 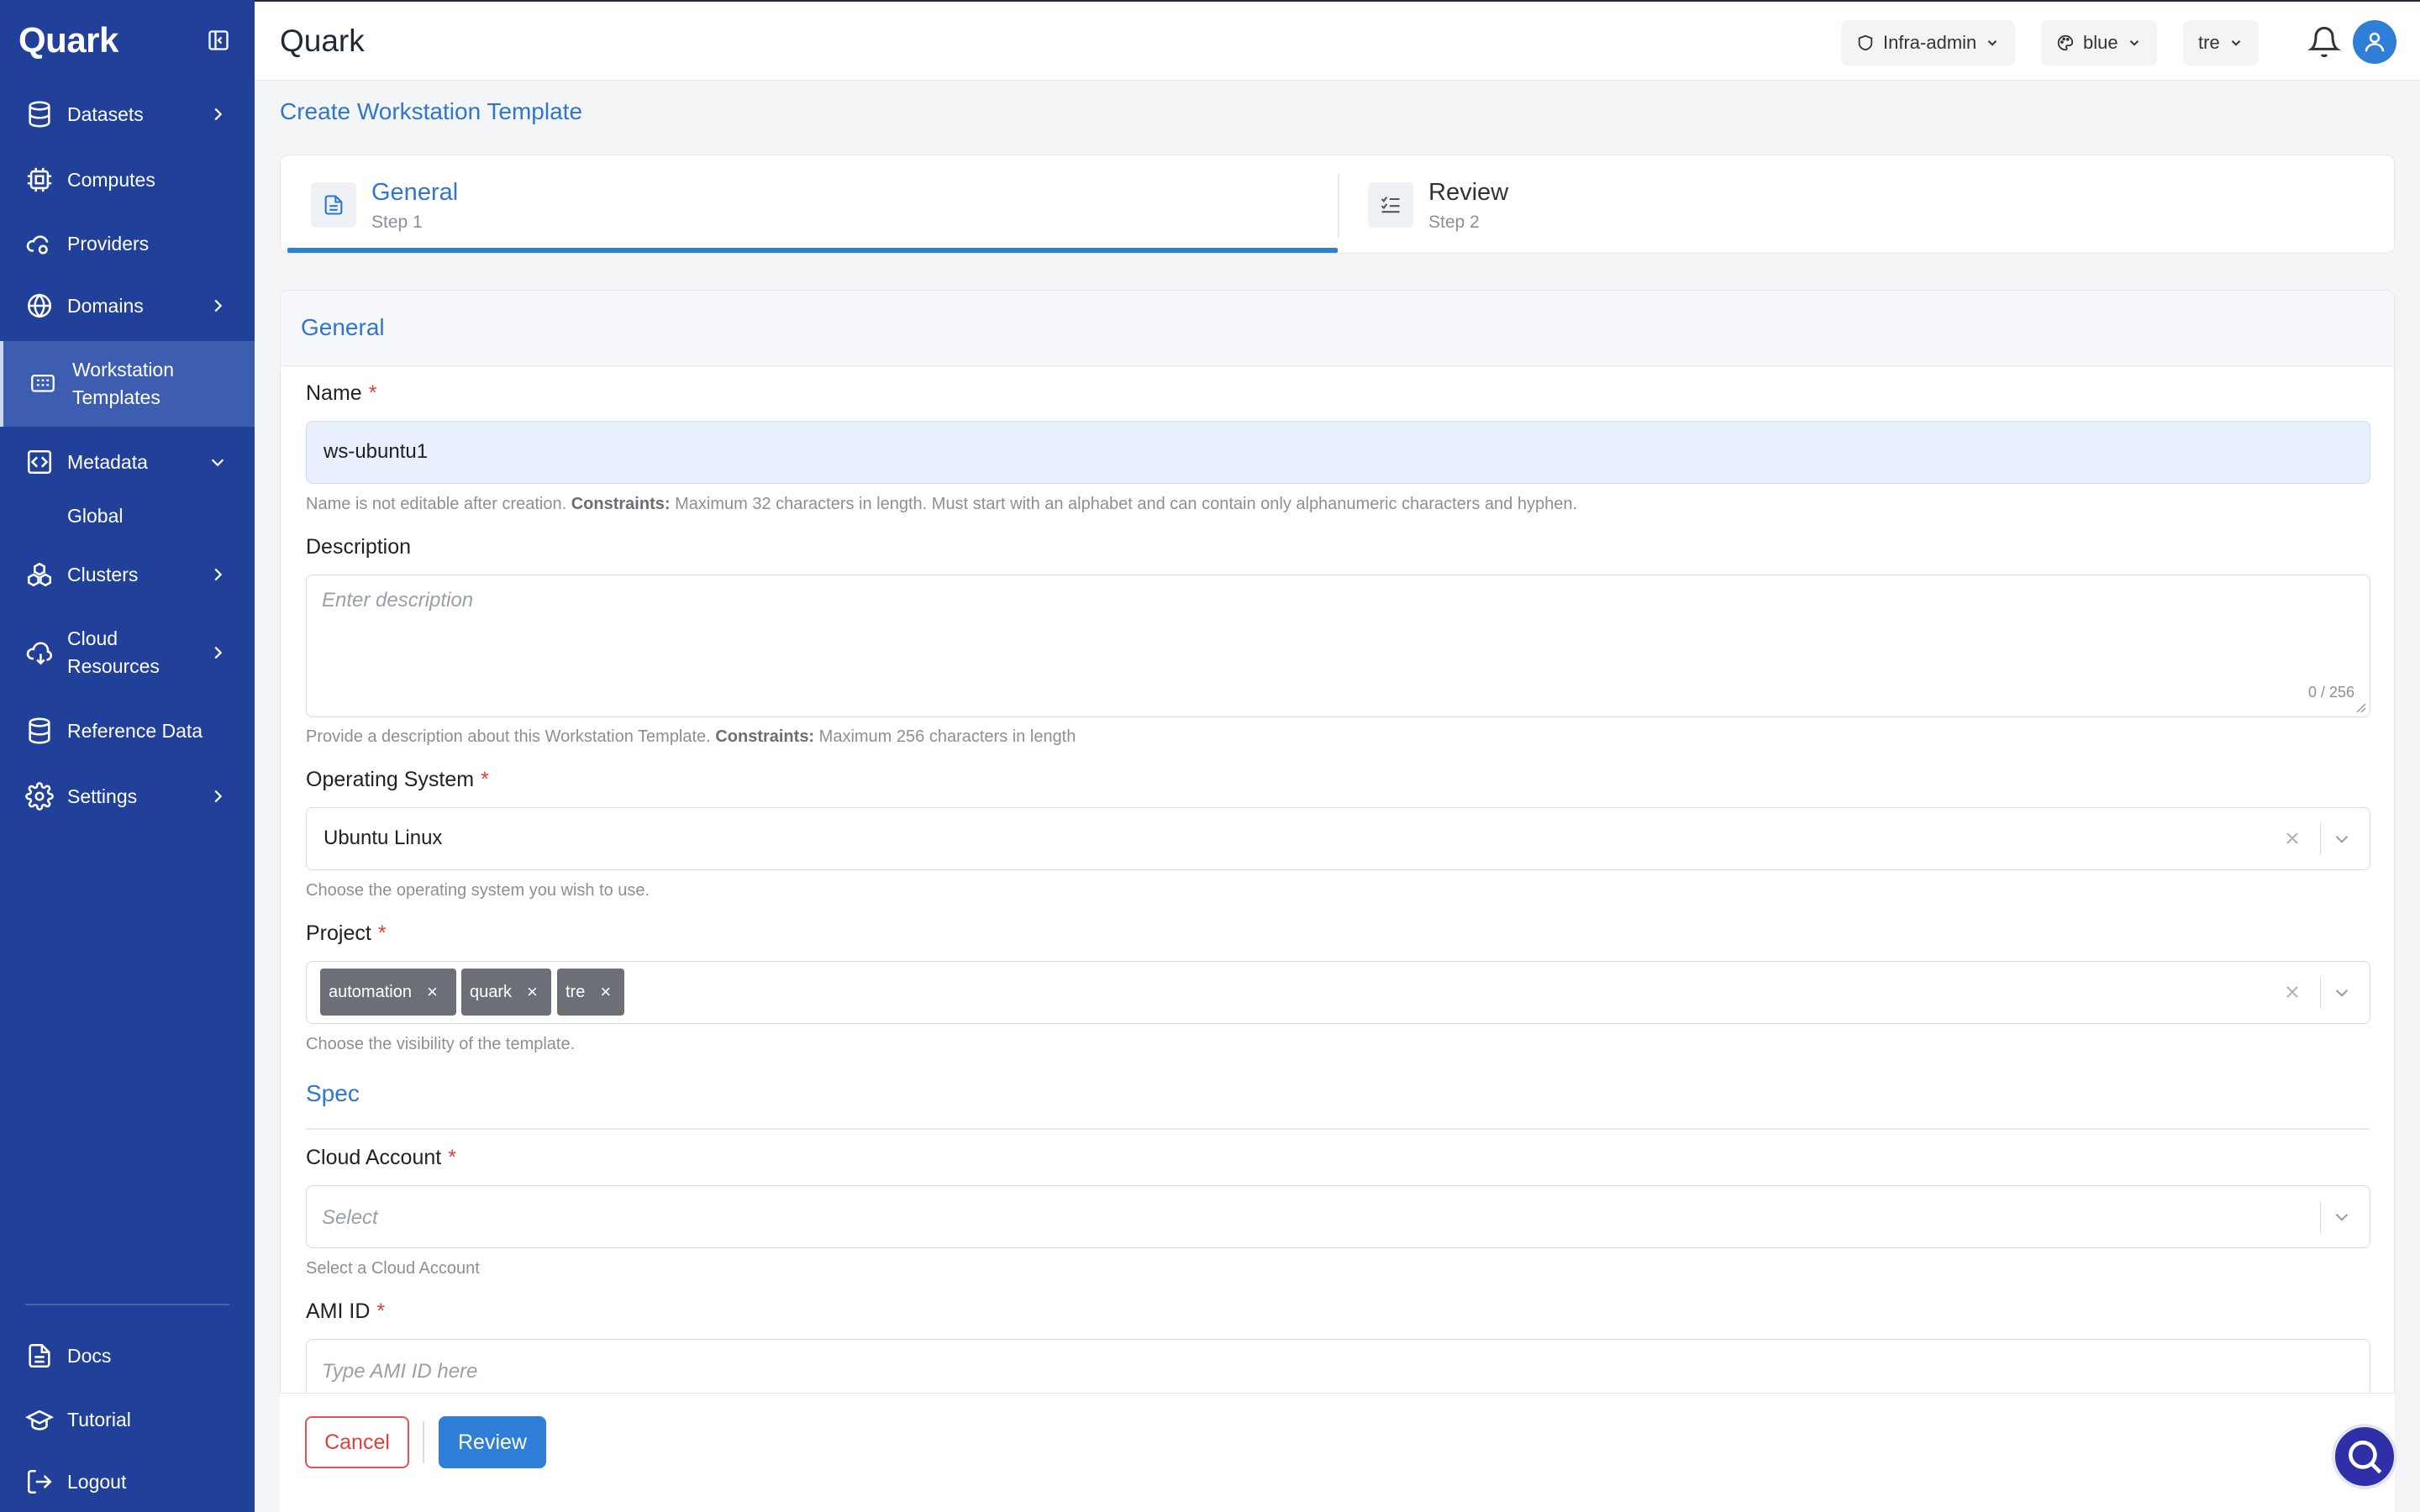 I want to click on sidebar-item-logout: Logout, so click(x=128, y=1482).